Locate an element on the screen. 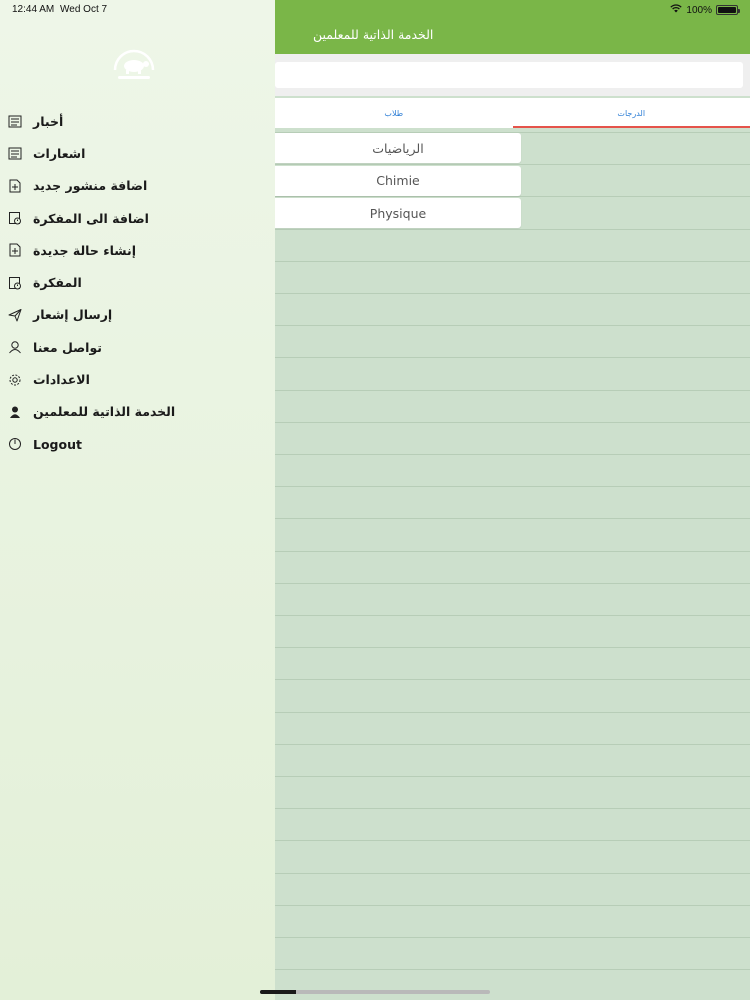  battery-percent: 100% is located at coordinates (699, 10).